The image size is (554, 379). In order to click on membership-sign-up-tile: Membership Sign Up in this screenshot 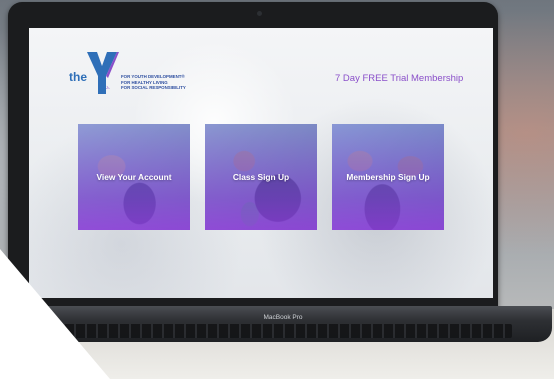, I will do `click(388, 177)`.